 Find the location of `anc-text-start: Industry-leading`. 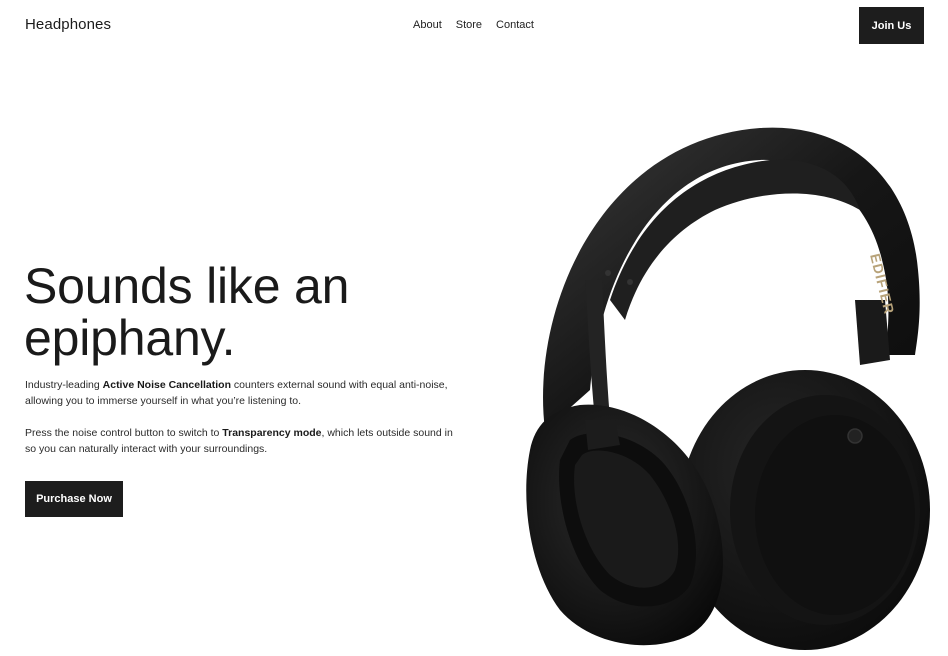

anc-text-start: Industry-leading is located at coordinates (64, 385).